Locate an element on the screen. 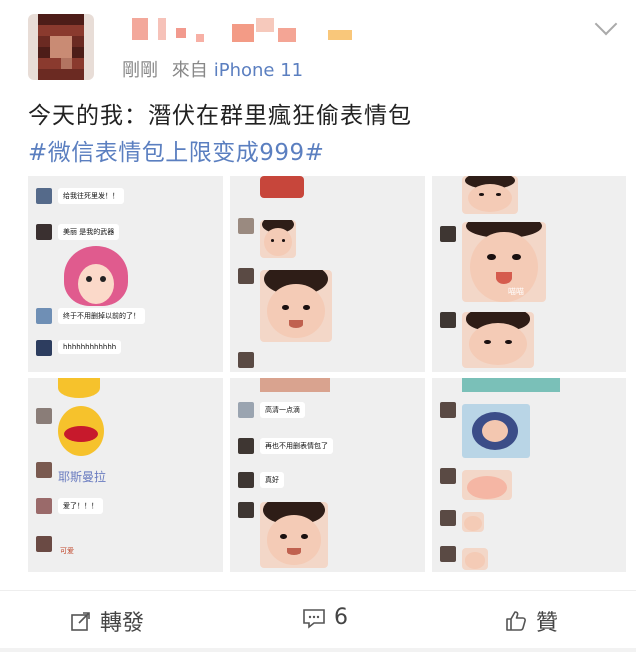 Image resolution: width=636 pixels, height=653 pixels. chevron-down-icon is located at coordinates (606, 24).